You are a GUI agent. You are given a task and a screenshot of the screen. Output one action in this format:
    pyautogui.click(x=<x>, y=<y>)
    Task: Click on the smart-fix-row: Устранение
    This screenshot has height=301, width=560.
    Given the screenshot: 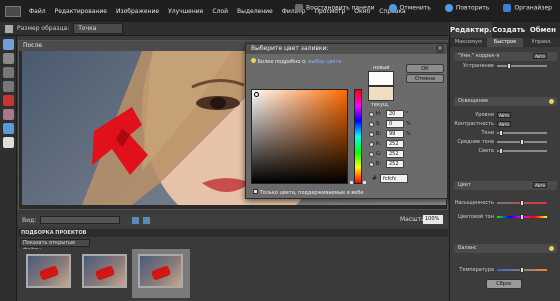 What is the action you would take?
    pyautogui.click(x=505, y=65)
    